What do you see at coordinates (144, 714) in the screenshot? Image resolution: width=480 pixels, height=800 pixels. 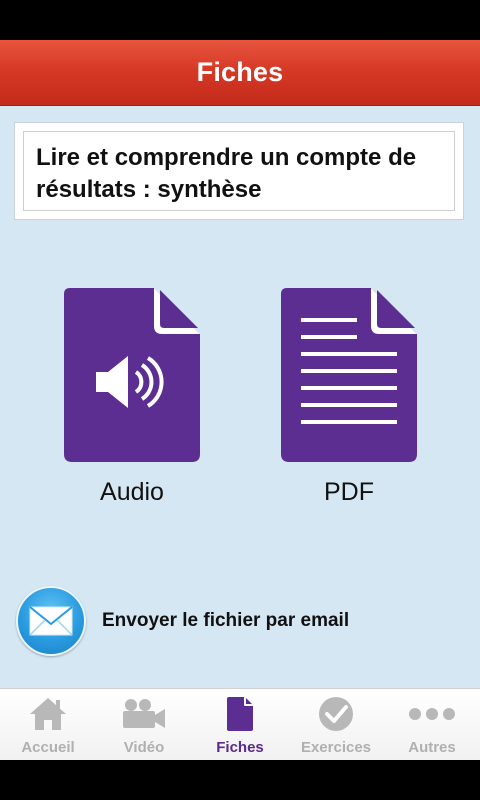 I see `video-camera-icon` at bounding box center [144, 714].